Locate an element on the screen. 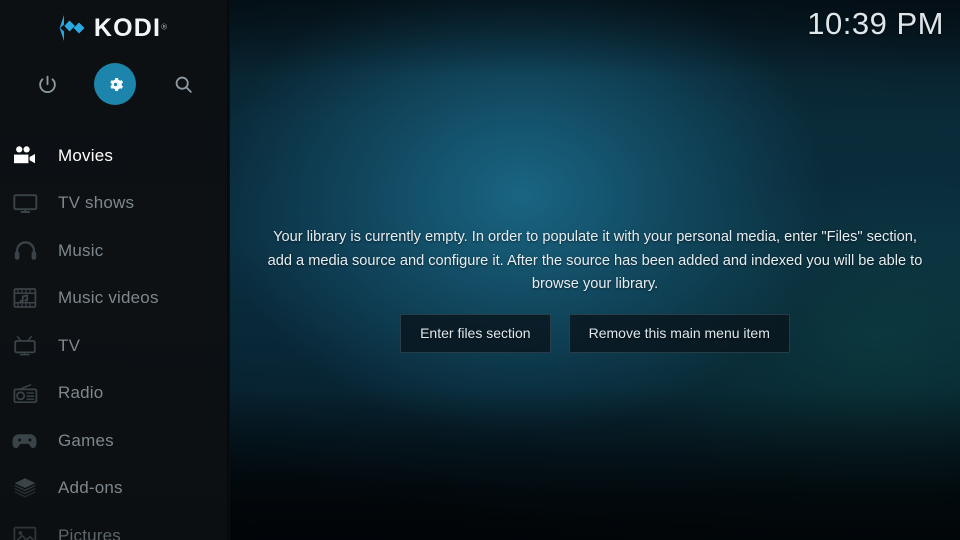 The height and width of the screenshot is (540, 960). sidebar-item-addons: Add-ons is located at coordinates (115, 489).